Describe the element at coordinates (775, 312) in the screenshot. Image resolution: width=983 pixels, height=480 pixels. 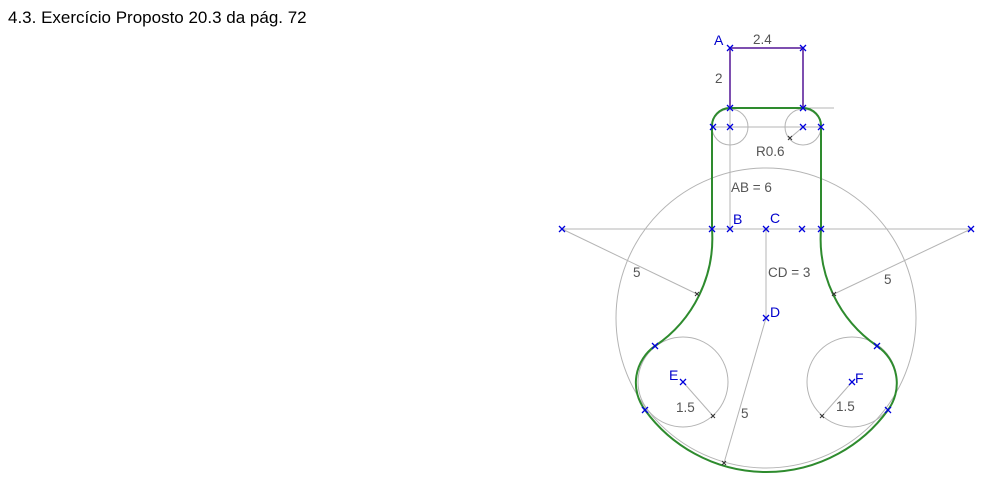
I see `label-point-d: D` at that location.